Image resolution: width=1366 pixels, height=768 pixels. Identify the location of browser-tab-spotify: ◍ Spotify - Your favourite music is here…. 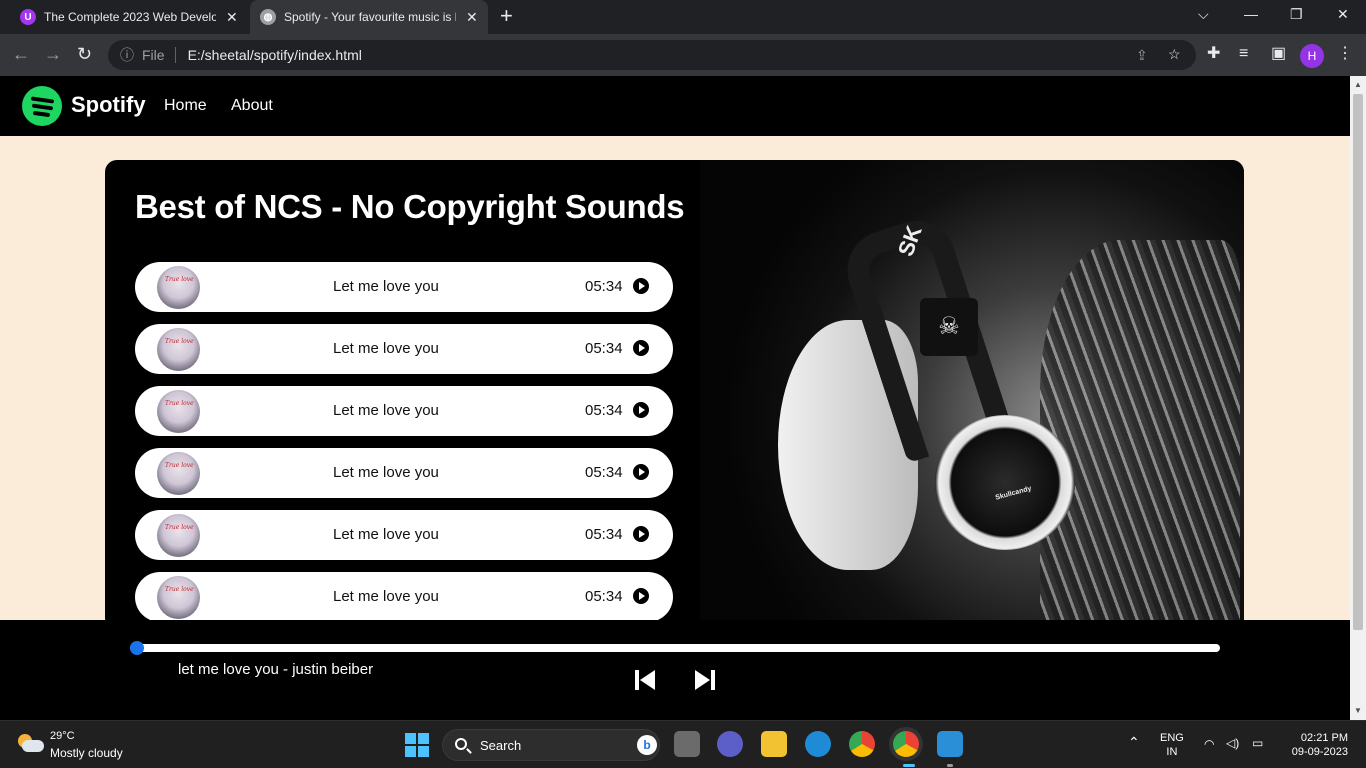
(369, 17).